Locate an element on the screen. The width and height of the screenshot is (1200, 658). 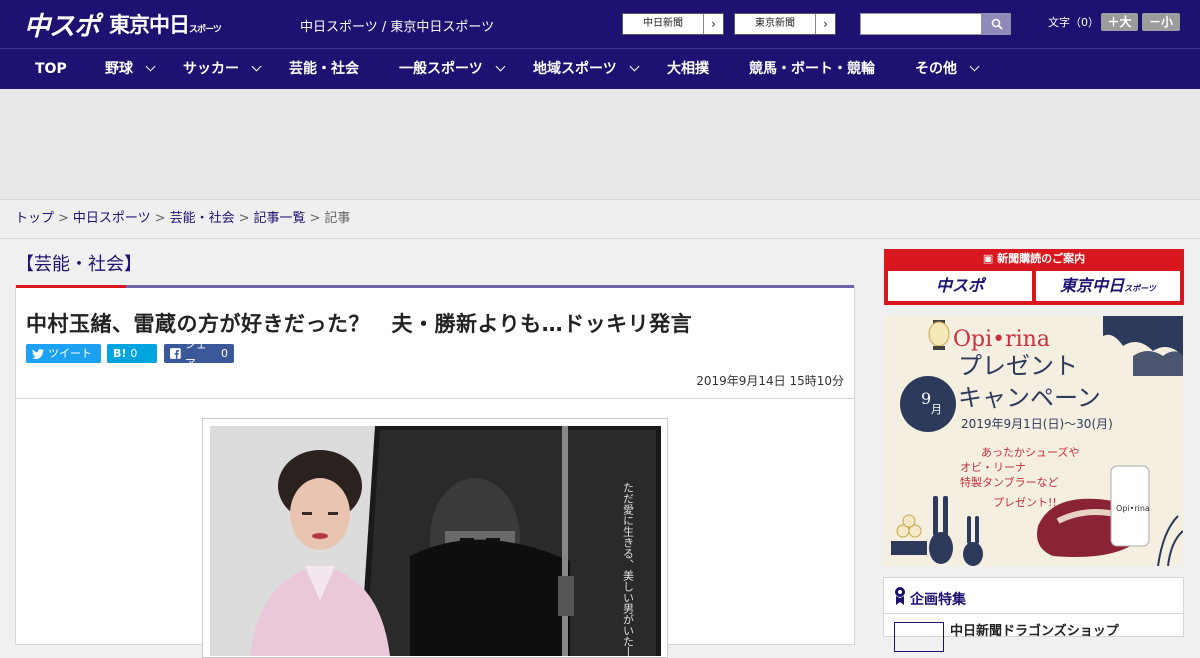
search-icon is located at coordinates (997, 24).